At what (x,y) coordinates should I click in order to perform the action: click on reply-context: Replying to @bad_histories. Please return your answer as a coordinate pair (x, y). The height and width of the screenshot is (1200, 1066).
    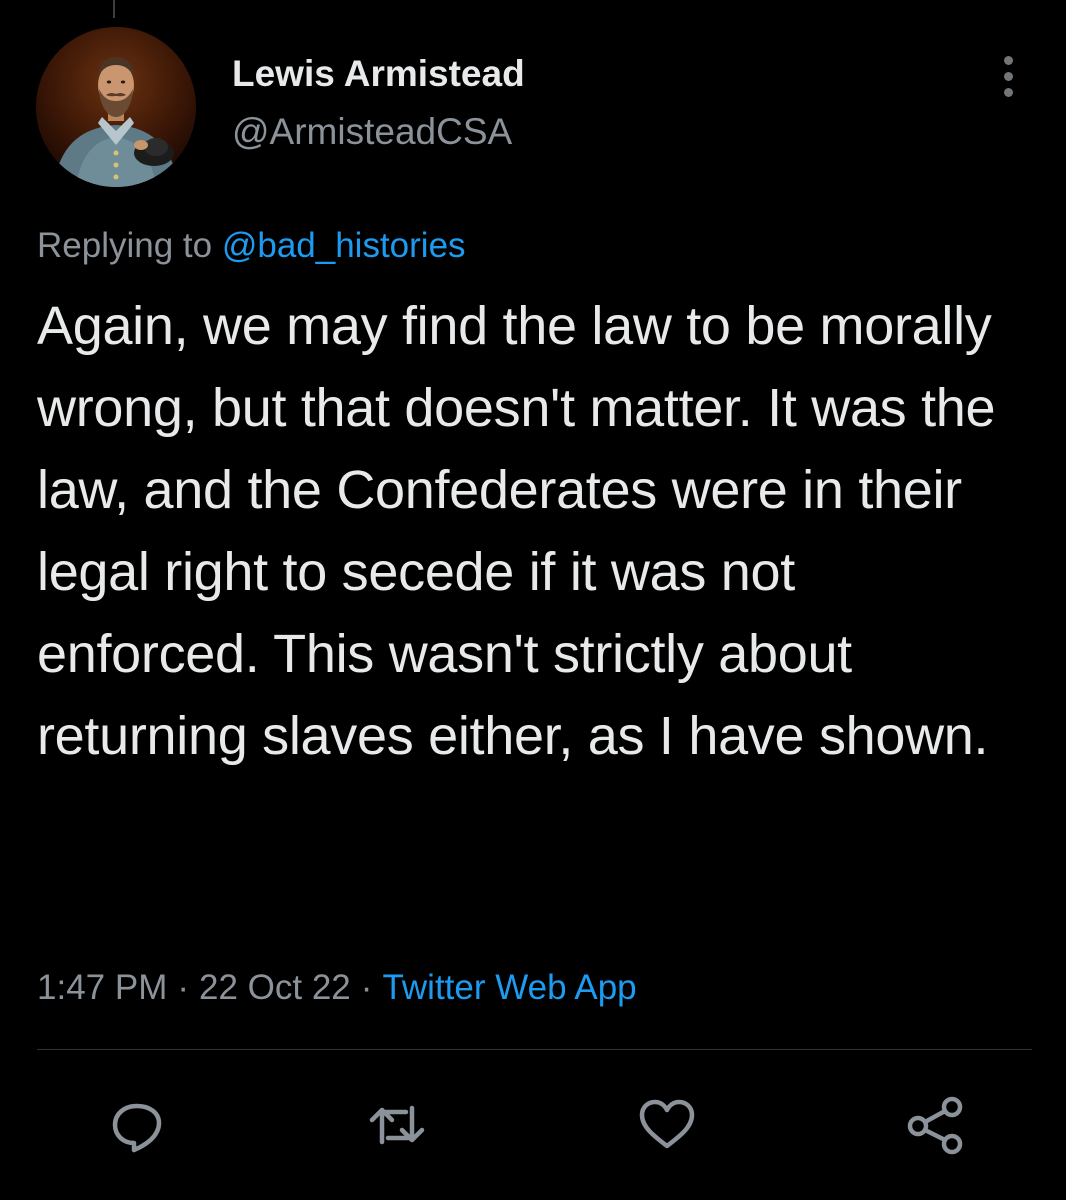
    Looking at the image, I should click on (251, 246).